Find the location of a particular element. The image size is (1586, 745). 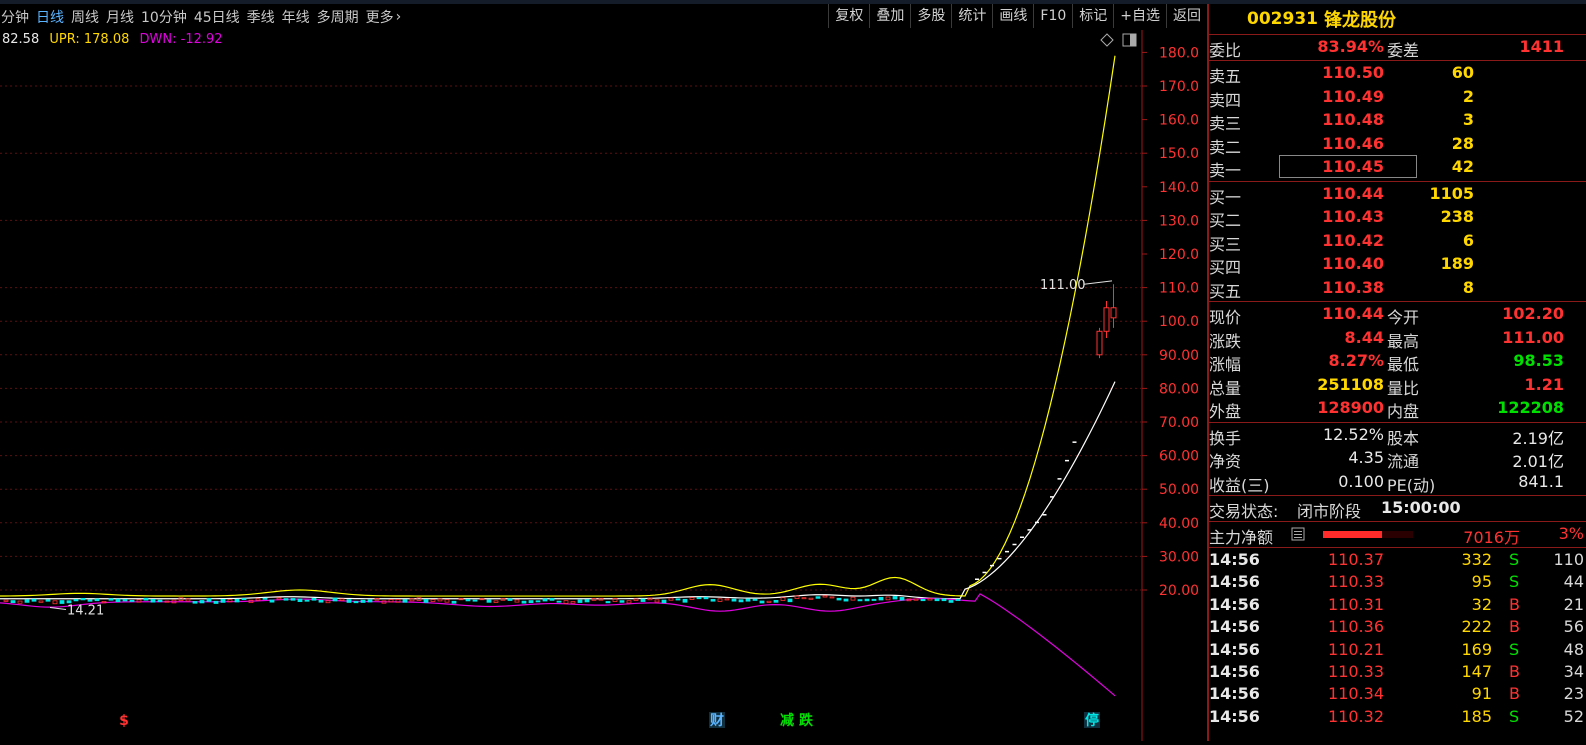

quote-label-2: 最高 is located at coordinates (1403, 341).